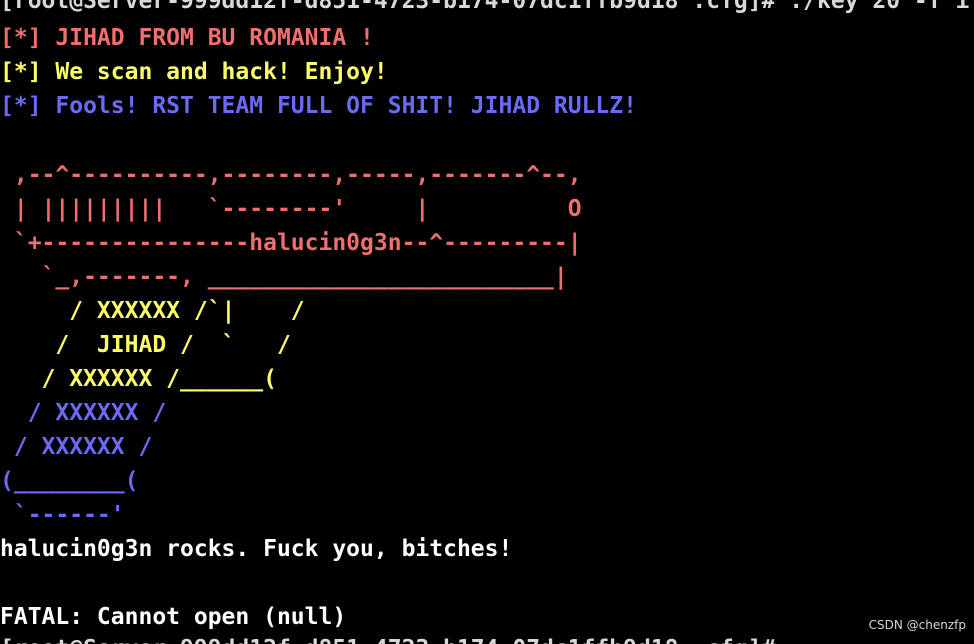 The width and height of the screenshot is (974, 644). What do you see at coordinates (62, 515) in the screenshot?
I see `ascii-art-row-11: `------'` at bounding box center [62, 515].